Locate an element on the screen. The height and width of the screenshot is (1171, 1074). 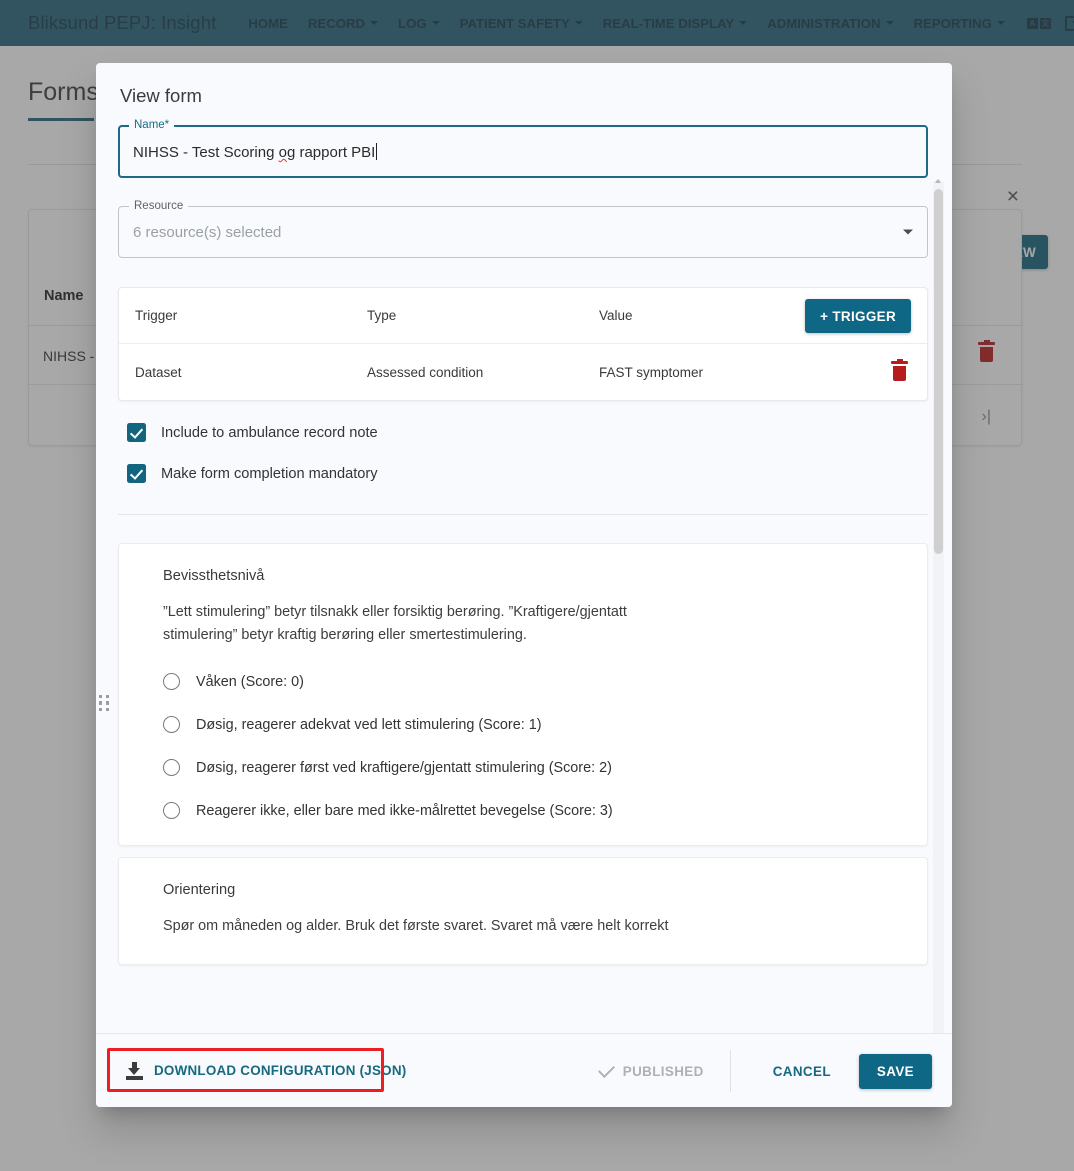
section-divider is located at coordinates (523, 514).